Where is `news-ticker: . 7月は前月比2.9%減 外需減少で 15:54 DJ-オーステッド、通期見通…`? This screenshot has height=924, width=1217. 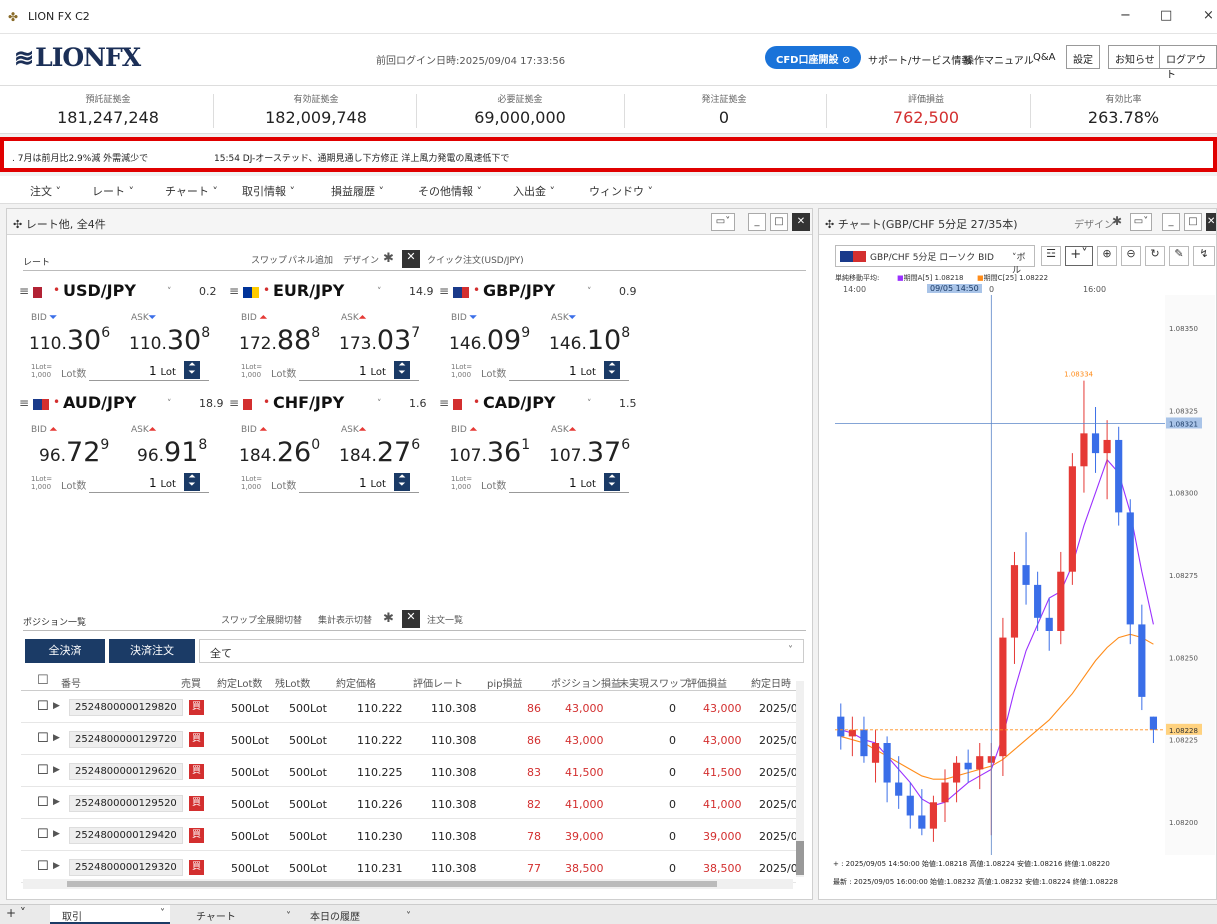
news-ticker: . 7月は前月比2.9%減 外需減少で 15:54 DJ-オーステッド、通期見通… is located at coordinates (608, 154).